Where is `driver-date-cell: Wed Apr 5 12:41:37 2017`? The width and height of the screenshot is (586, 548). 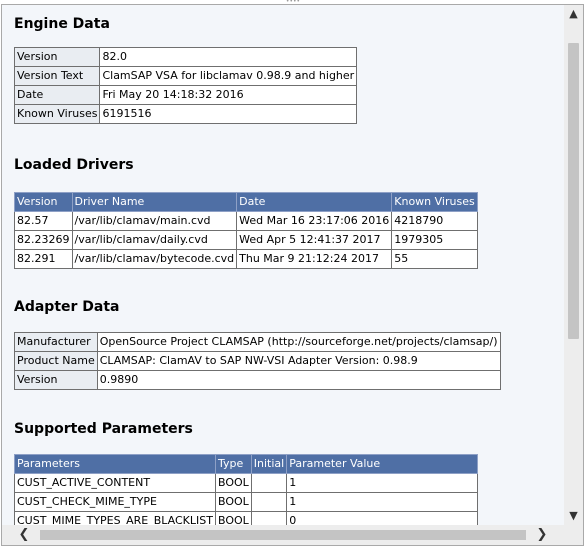 driver-date-cell: Wed Apr 5 12:41:37 2017 is located at coordinates (314, 240).